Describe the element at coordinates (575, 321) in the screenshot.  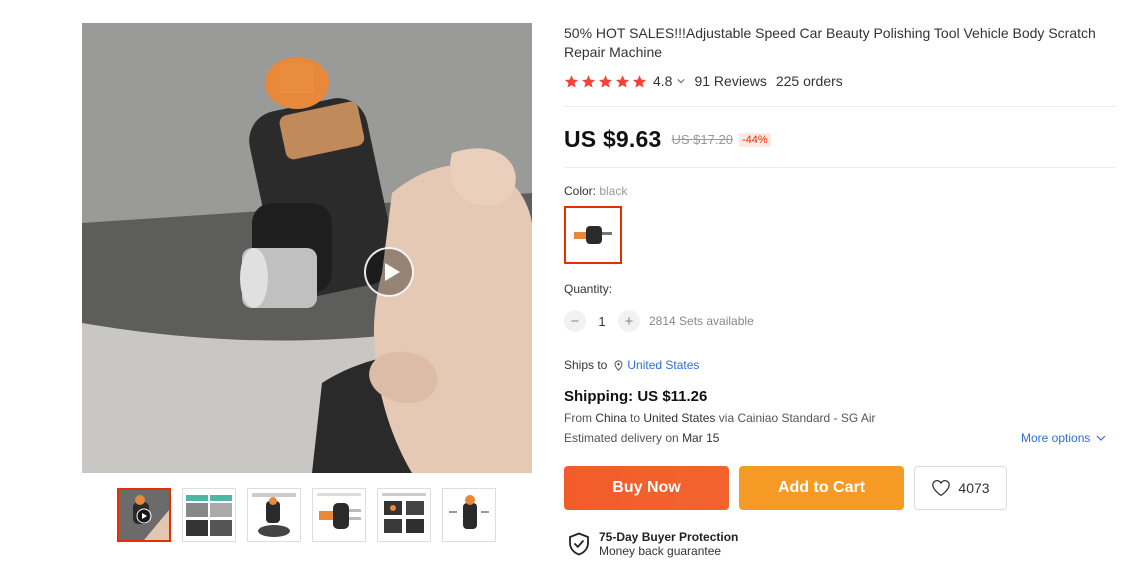
I see `quantity-decrease-button: −` at that location.